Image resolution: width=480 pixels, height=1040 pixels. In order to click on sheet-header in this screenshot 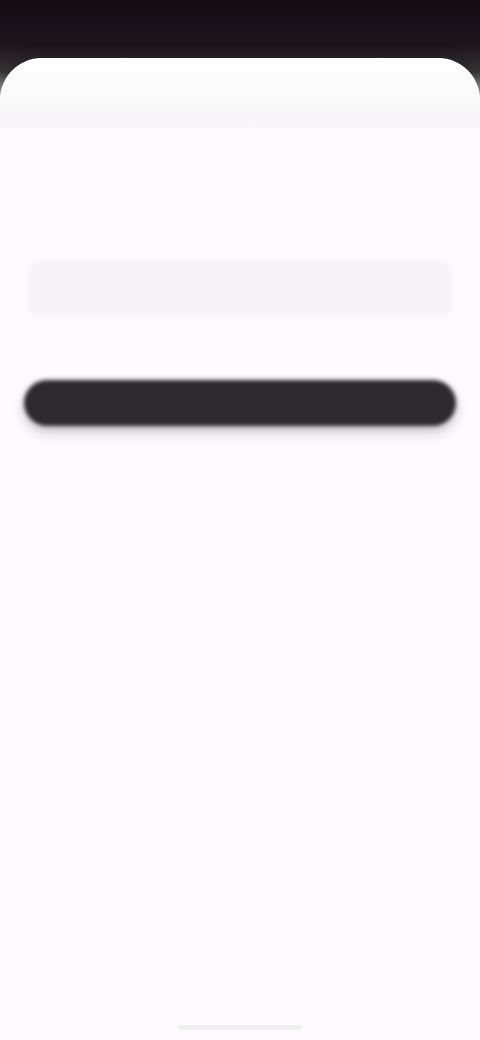, I will do `click(240, 93)`.